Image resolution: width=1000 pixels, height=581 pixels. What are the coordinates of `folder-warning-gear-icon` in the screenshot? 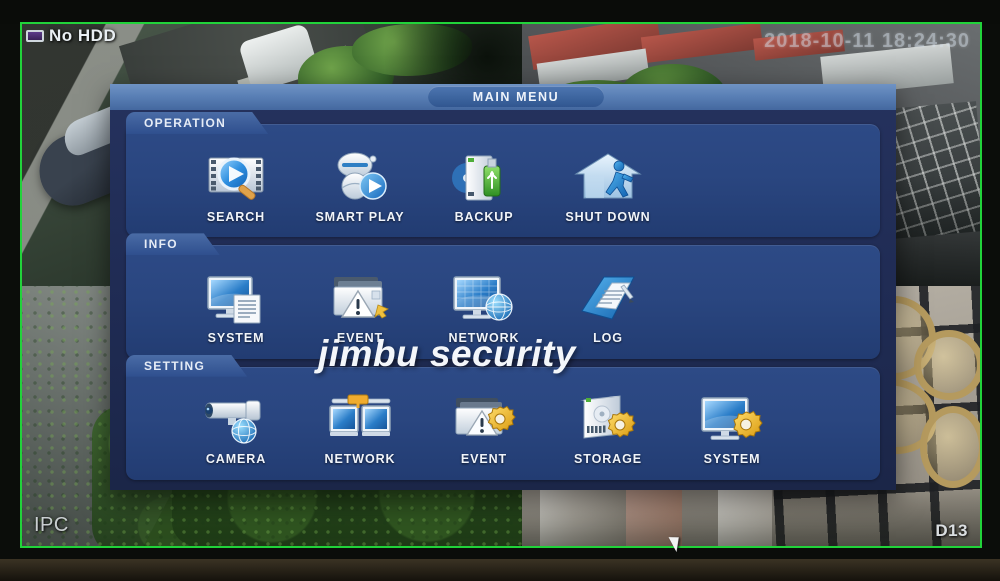 It's located at (484, 419).